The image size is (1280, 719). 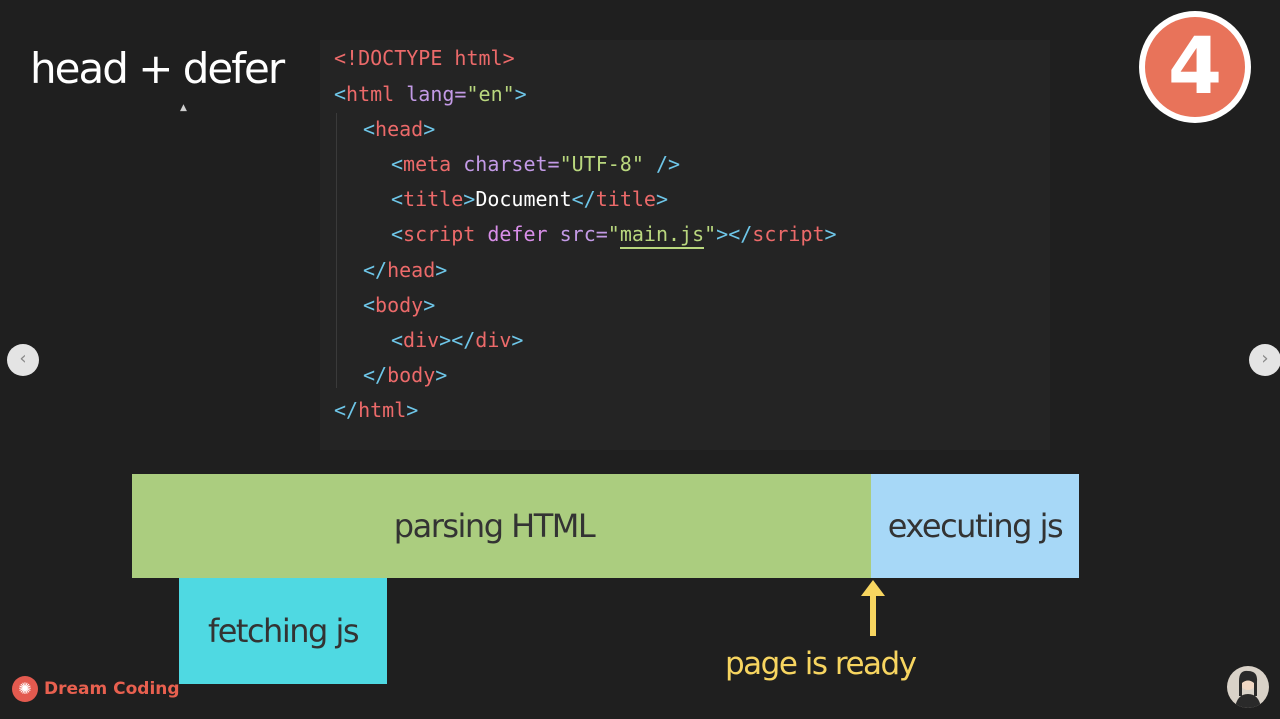 What do you see at coordinates (430, 94) in the screenshot?
I see `code-line-html-open: <html lang="en">` at bounding box center [430, 94].